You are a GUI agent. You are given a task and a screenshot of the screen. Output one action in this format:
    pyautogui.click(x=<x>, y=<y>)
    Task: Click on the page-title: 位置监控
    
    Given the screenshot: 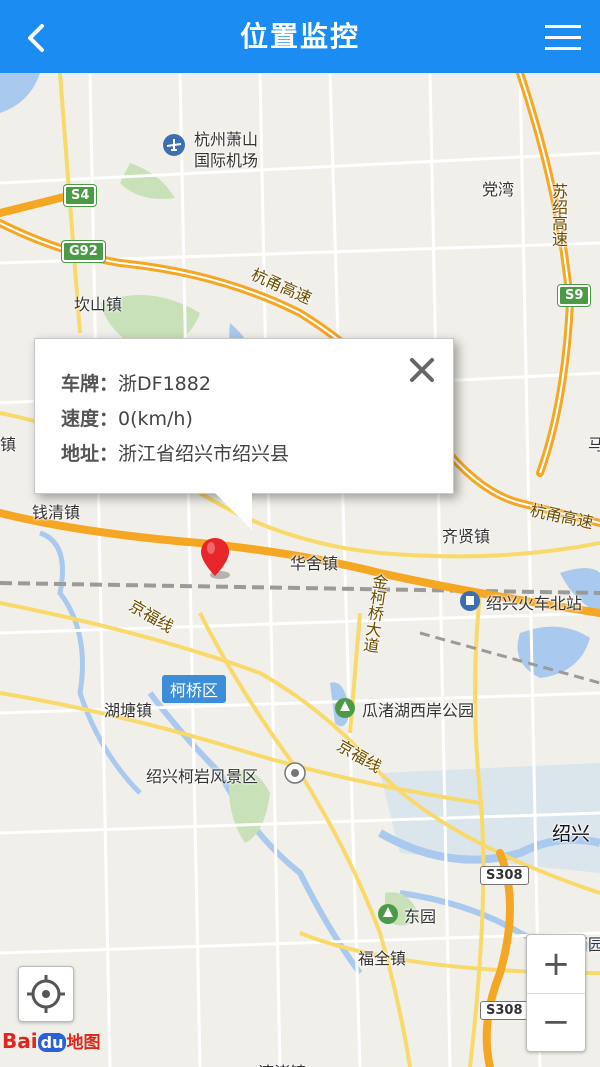 What is the action you would take?
    pyautogui.click(x=299, y=36)
    